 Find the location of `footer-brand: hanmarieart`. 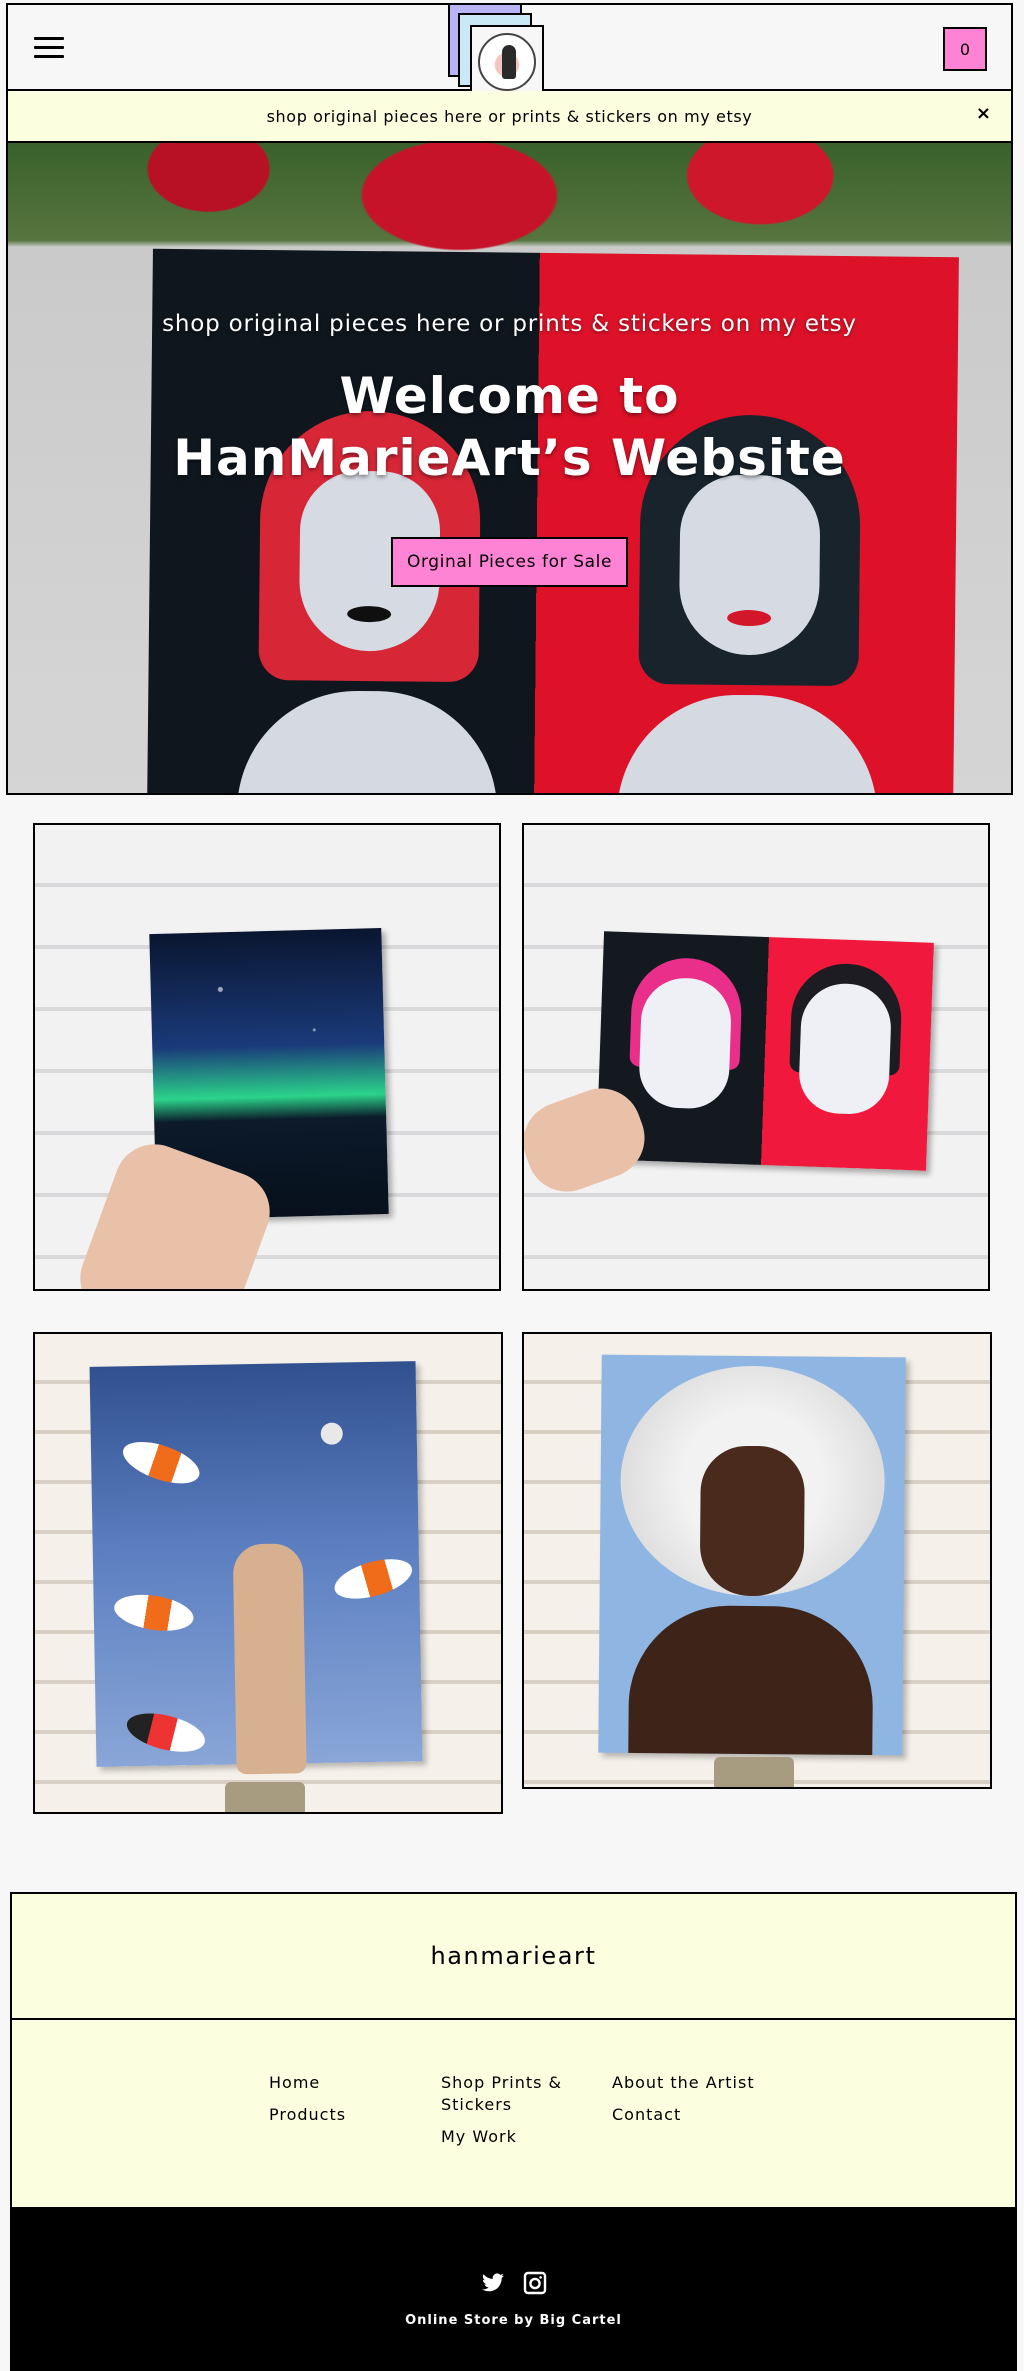

footer-brand: hanmarieart is located at coordinates (513, 1956).